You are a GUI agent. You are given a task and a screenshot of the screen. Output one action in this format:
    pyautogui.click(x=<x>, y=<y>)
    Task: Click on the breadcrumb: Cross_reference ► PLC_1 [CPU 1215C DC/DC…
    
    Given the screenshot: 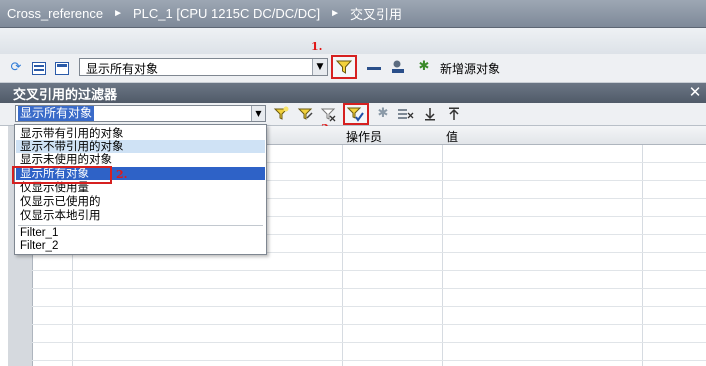 What is the action you would take?
    pyautogui.click(x=204, y=13)
    